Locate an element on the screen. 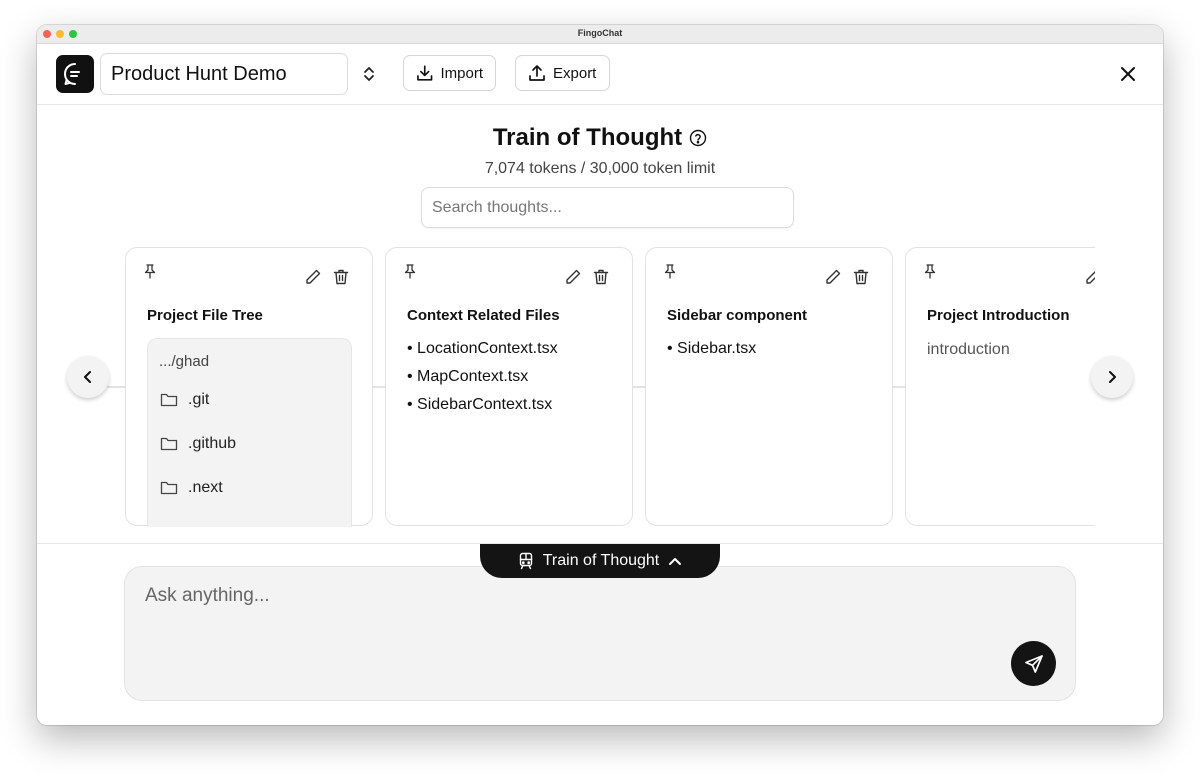  project-name: Product Hunt Demo is located at coordinates (199, 73).